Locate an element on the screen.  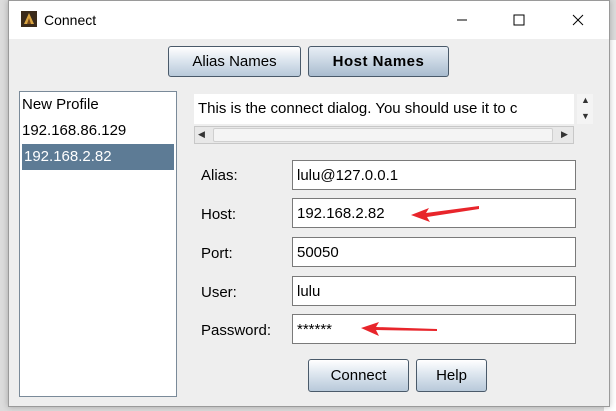
close-icon is located at coordinates (578, 20).